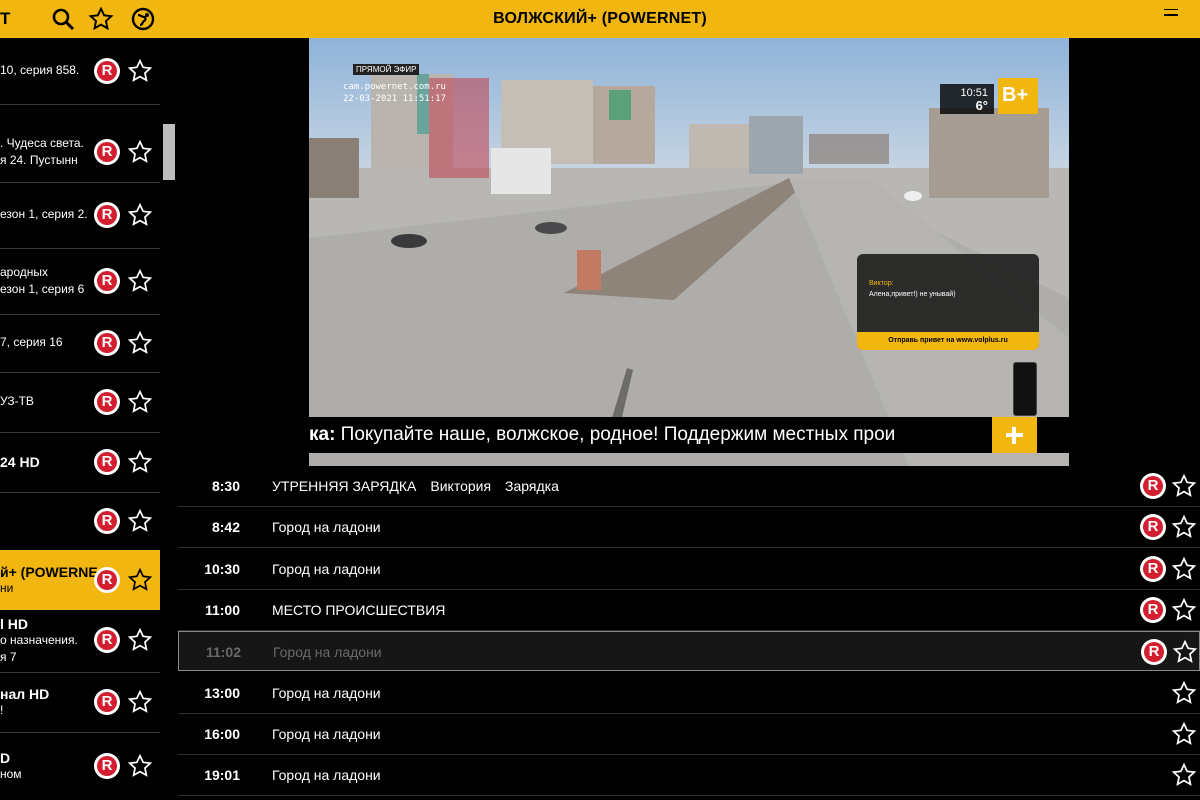 This screenshot has width=1200, height=800. I want to click on channel-item: 7, серия 16 R, so click(80, 343).